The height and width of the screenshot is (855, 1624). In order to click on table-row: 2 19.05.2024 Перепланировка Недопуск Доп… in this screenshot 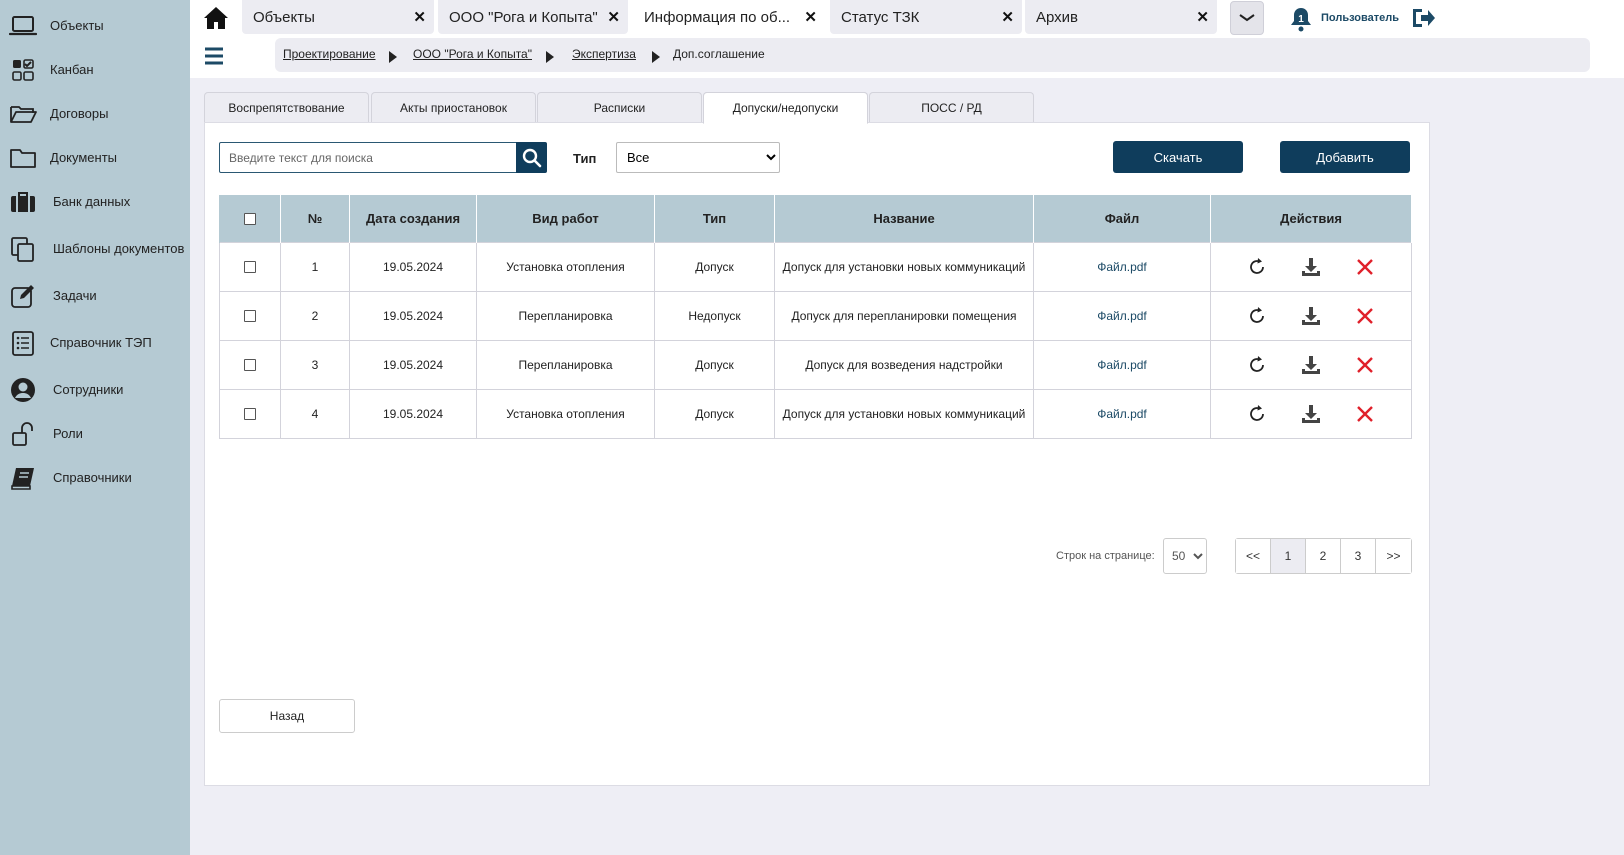, I will do `click(815, 315)`.